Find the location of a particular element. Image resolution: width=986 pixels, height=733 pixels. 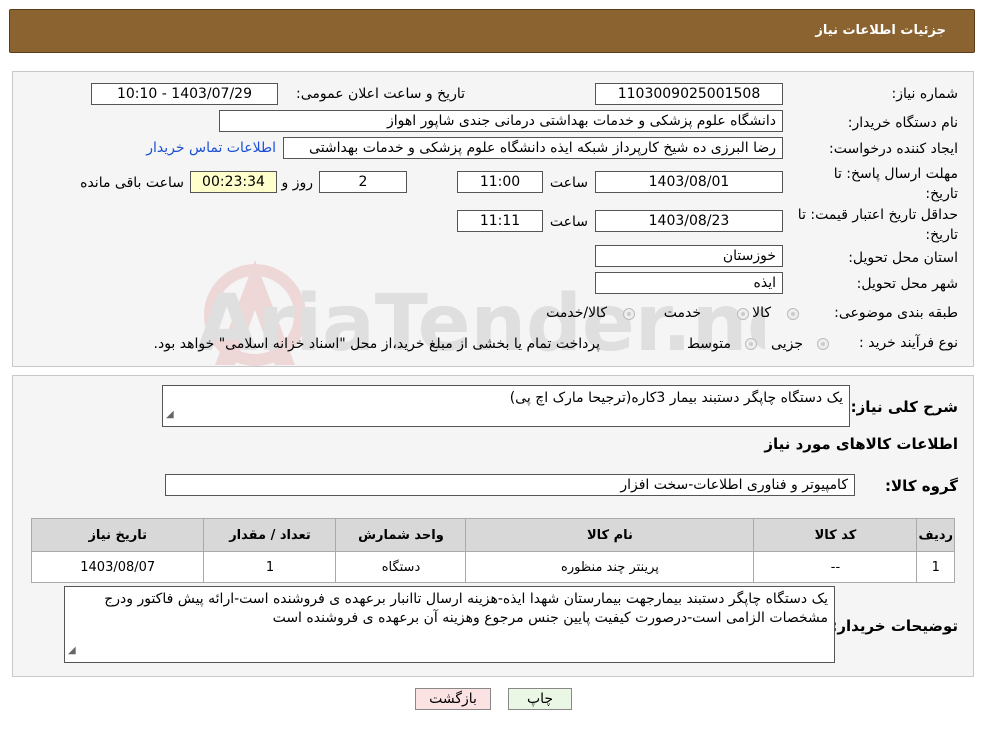

validity-time-field: 11:11 is located at coordinates (500, 221).